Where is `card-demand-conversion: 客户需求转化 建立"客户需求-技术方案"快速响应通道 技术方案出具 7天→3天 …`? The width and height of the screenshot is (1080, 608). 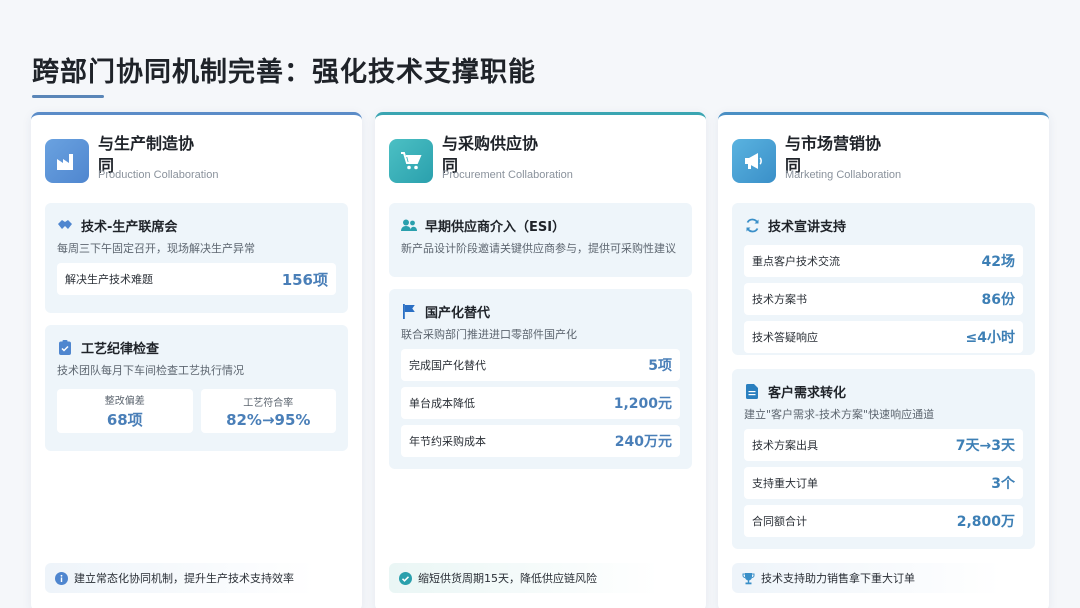 card-demand-conversion: 客户需求转化 建立"客户需求-技术方案"快速响应通道 技术方案出具 7天→3天 … is located at coordinates (883, 459).